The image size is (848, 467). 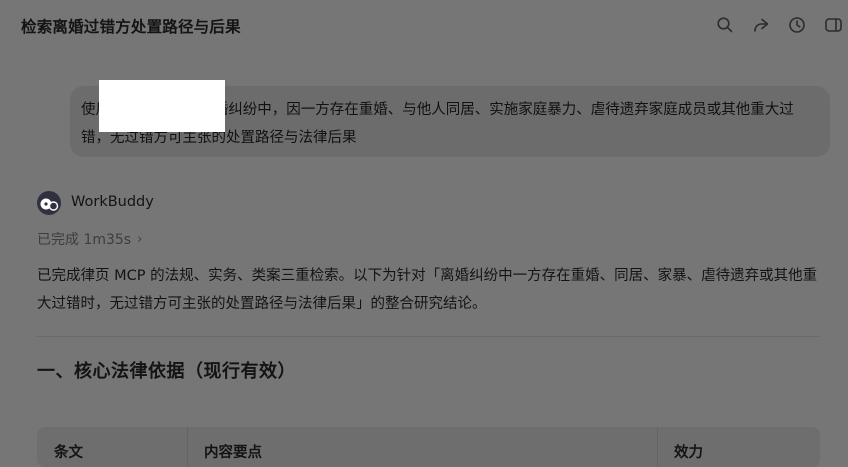 I want to click on status-toggle: 已完成 1m35s ›, so click(x=89, y=239).